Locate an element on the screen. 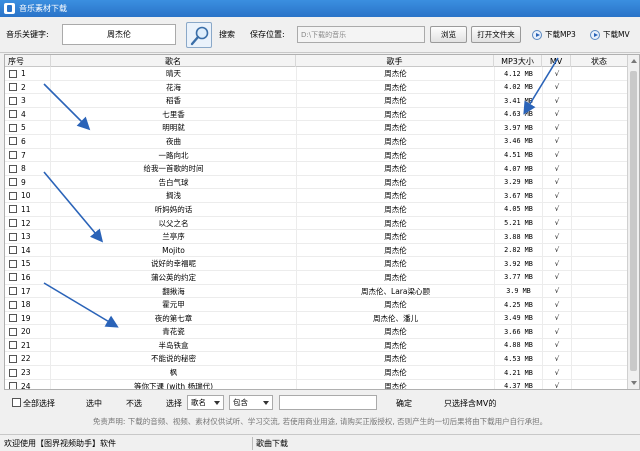 The width and height of the screenshot is (640, 451). table-row: 21 半岛铁盒 周杰伦 4.88 MB √ is located at coordinates (316, 345).